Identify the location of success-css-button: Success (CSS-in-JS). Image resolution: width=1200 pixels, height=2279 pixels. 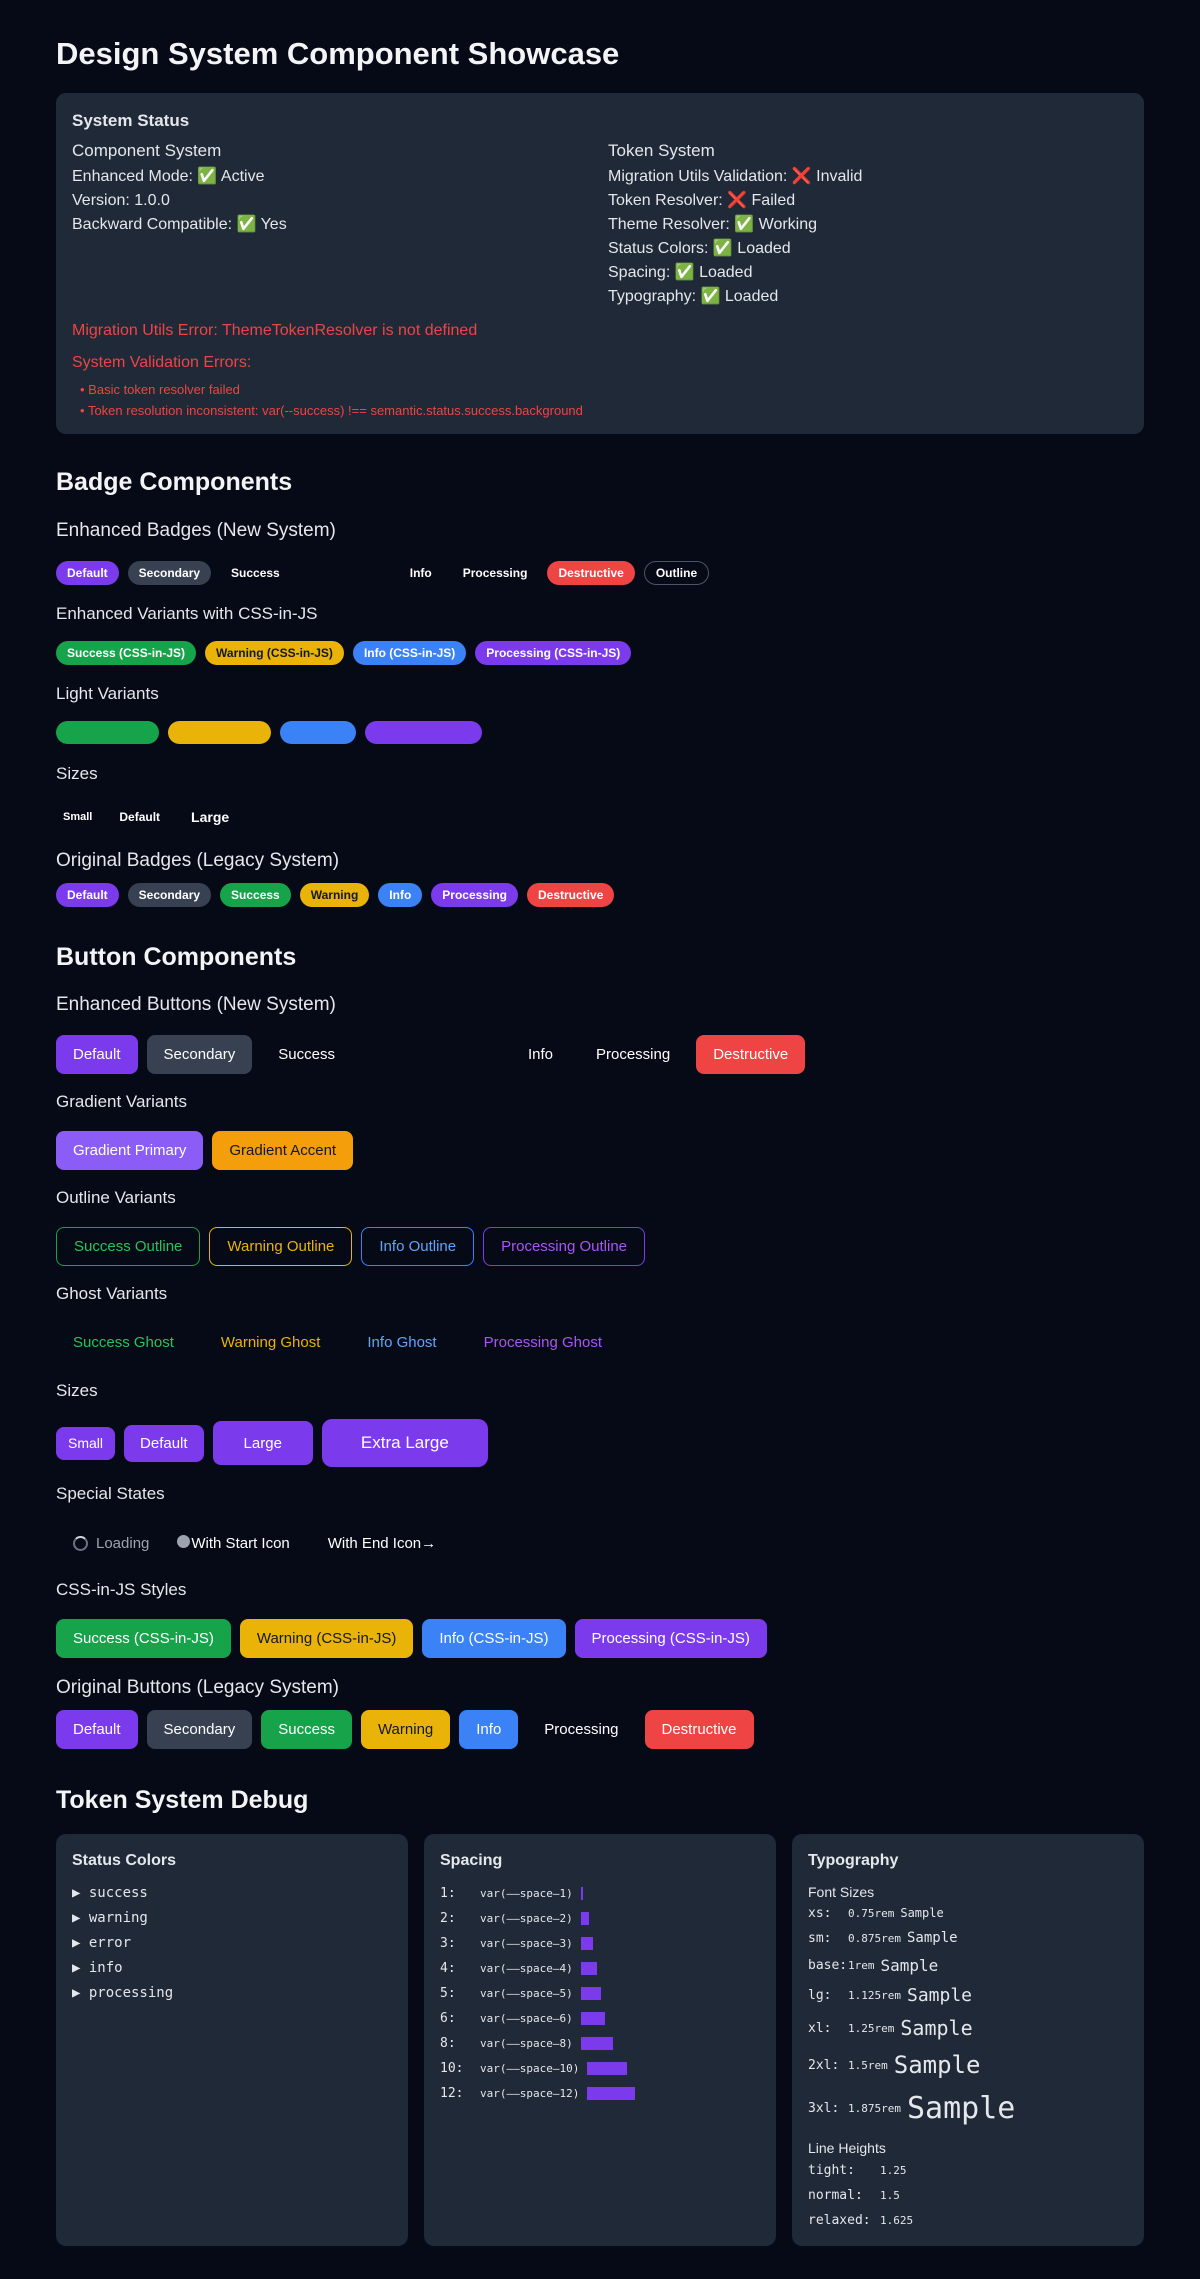
(143, 1638).